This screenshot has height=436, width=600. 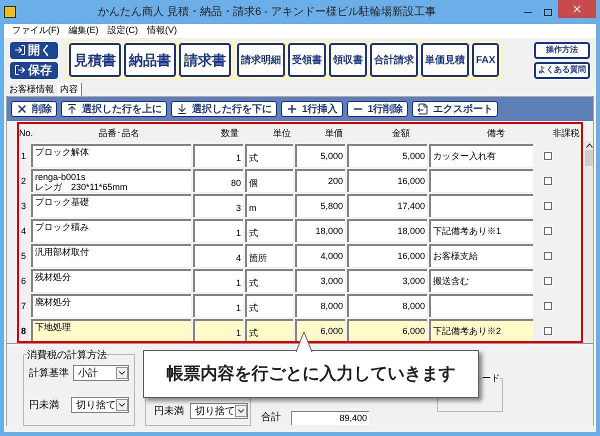 What do you see at coordinates (111, 155) in the screenshot?
I see `name-field: ブロック解体` at bounding box center [111, 155].